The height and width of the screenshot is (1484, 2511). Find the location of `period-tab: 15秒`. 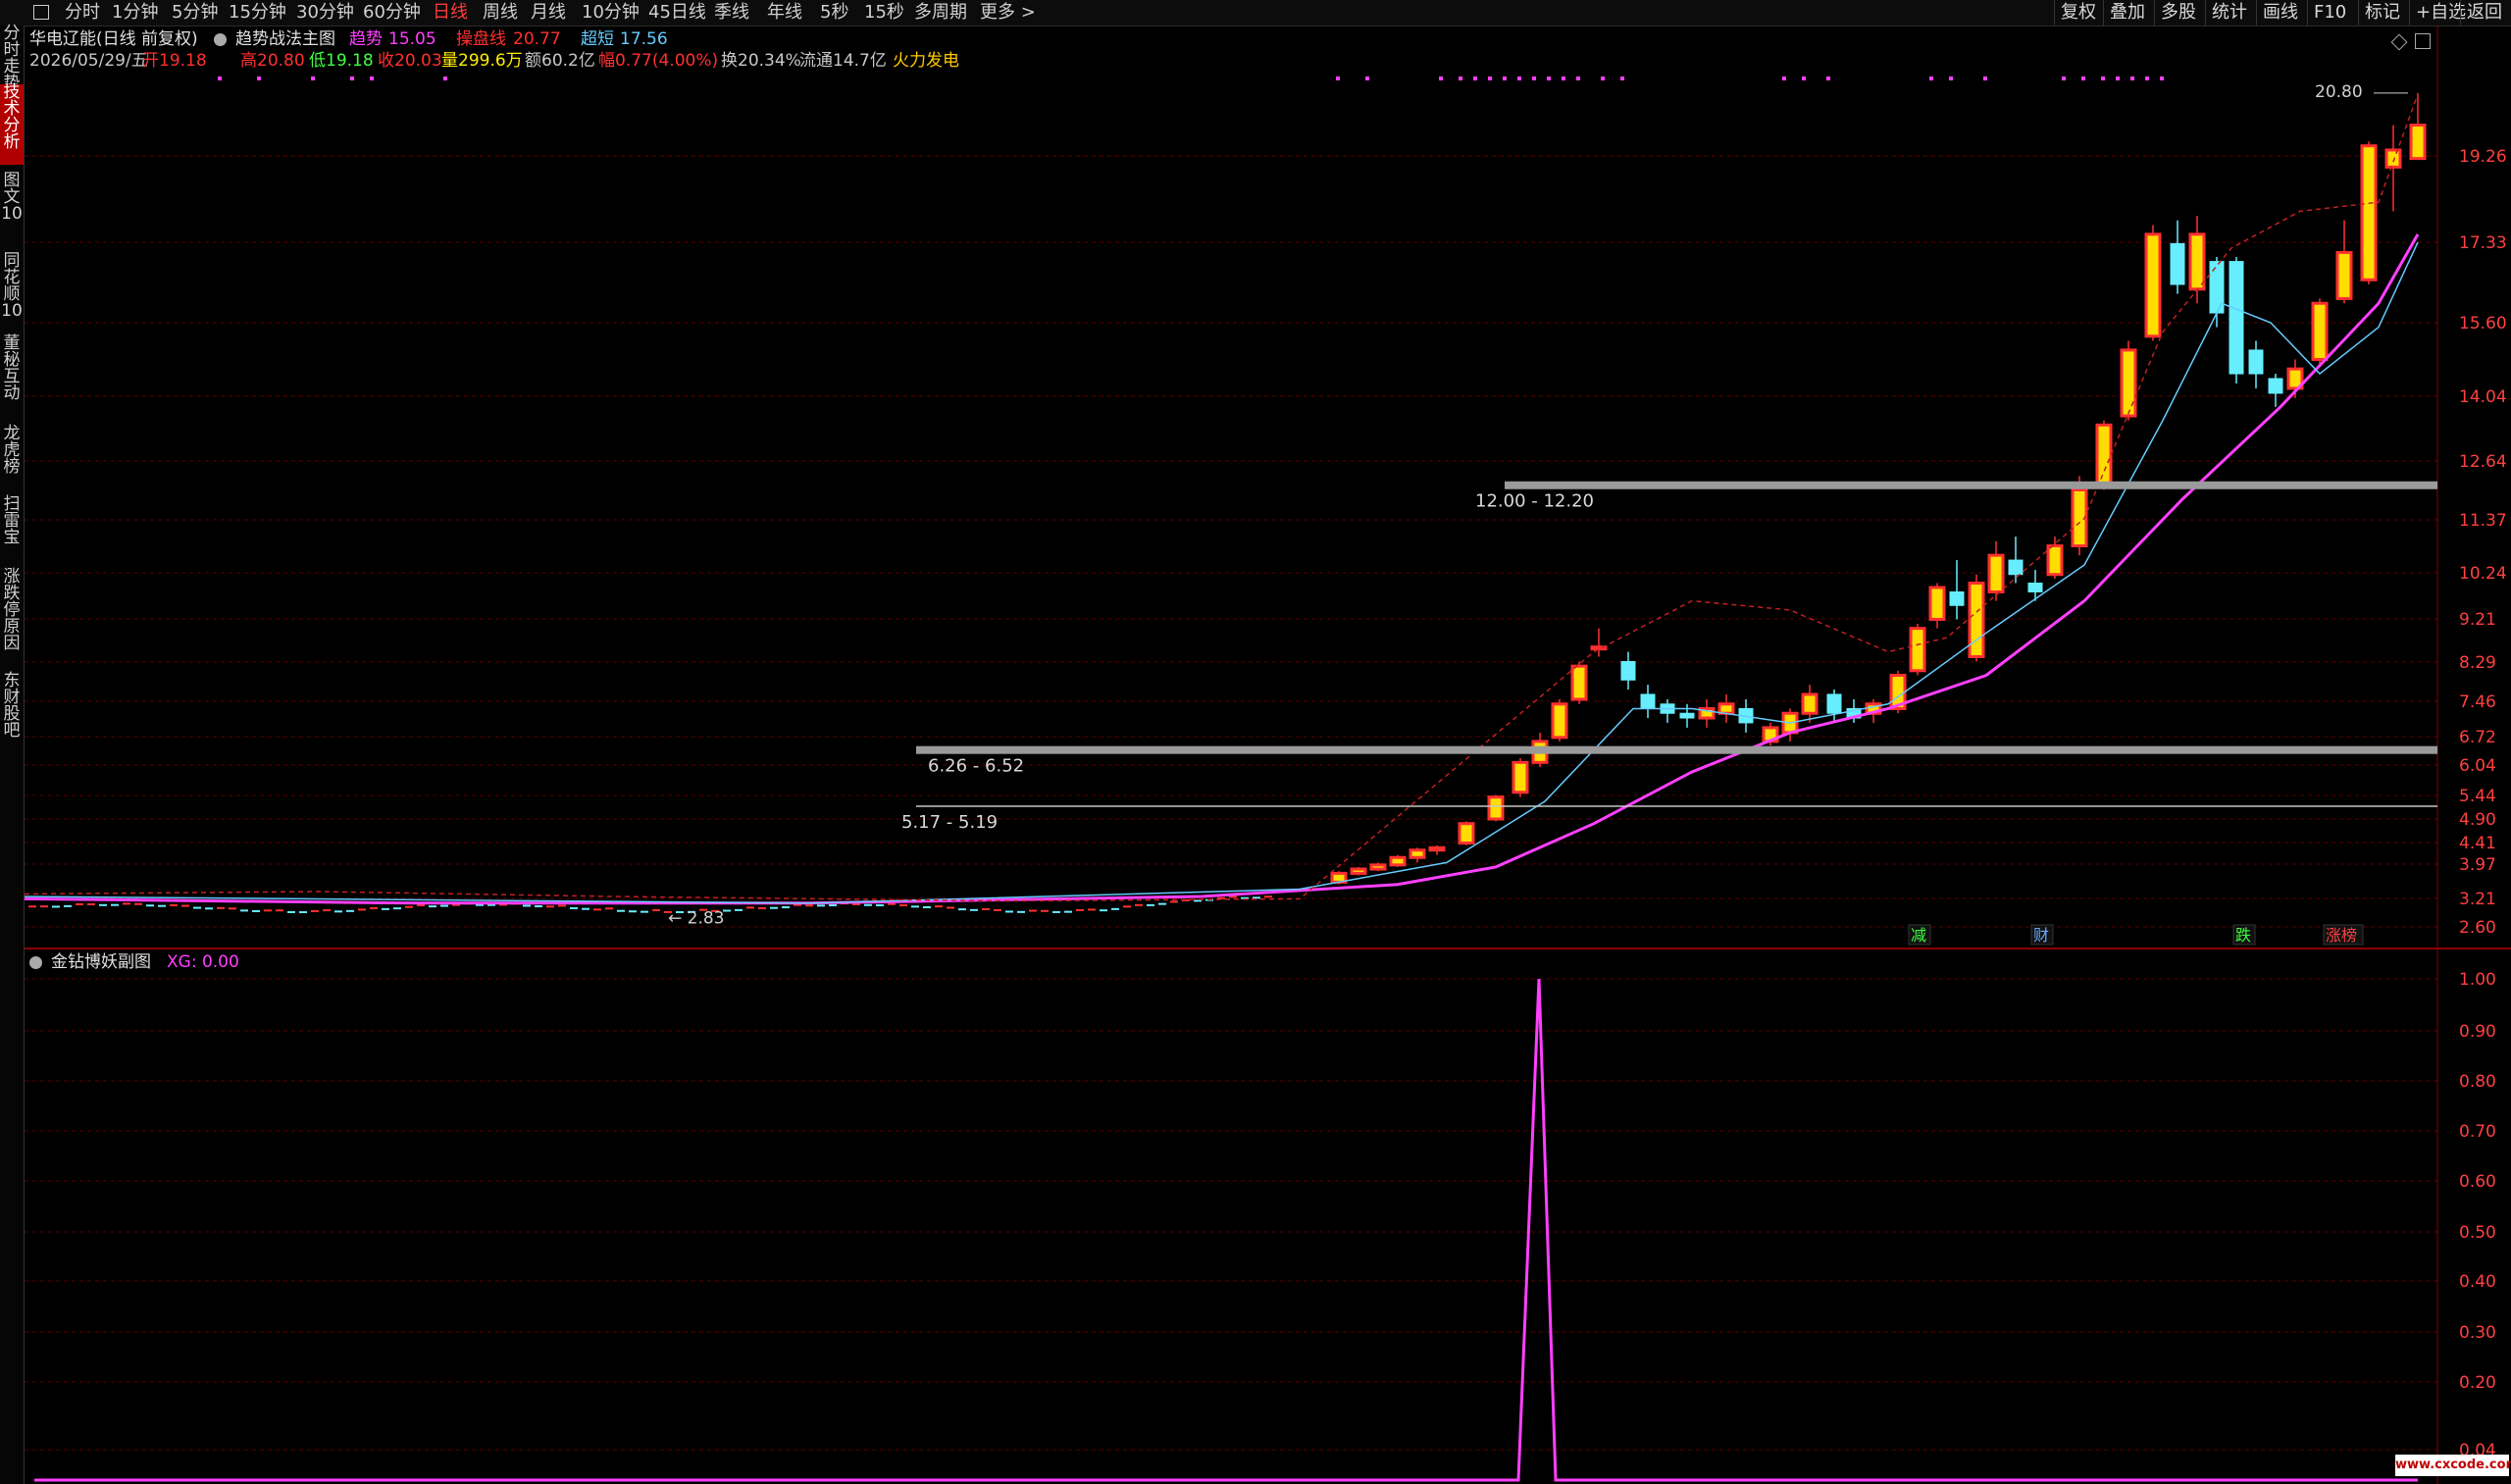

period-tab: 15秒 is located at coordinates (884, 13).